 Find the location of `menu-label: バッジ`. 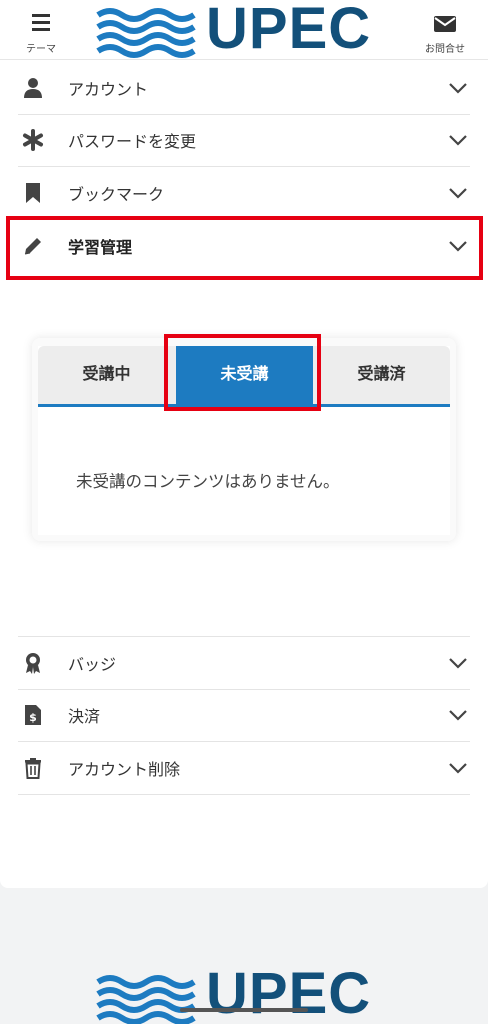

menu-label: バッジ is located at coordinates (92, 665).